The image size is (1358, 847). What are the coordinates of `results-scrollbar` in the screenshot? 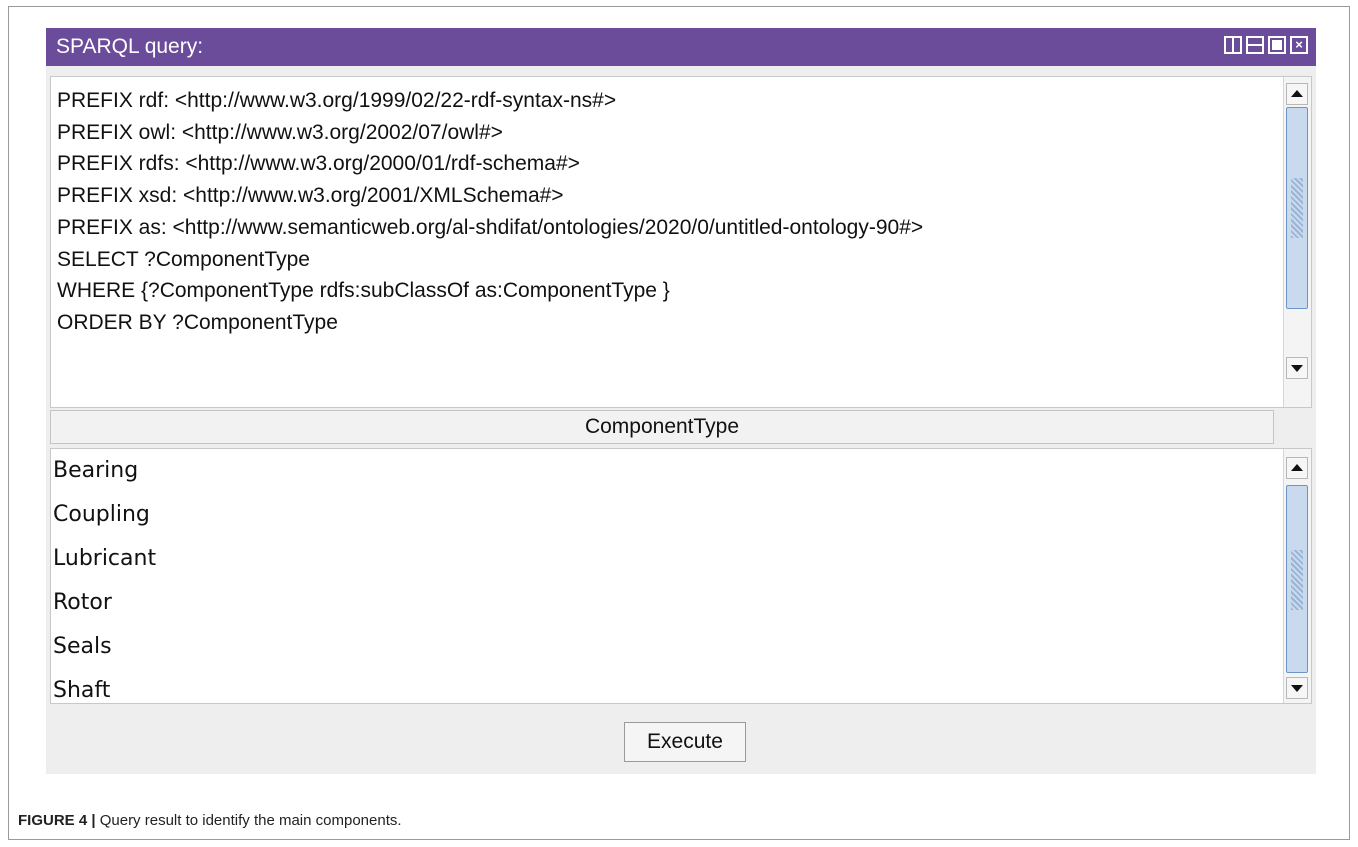 It's located at (1297, 576).